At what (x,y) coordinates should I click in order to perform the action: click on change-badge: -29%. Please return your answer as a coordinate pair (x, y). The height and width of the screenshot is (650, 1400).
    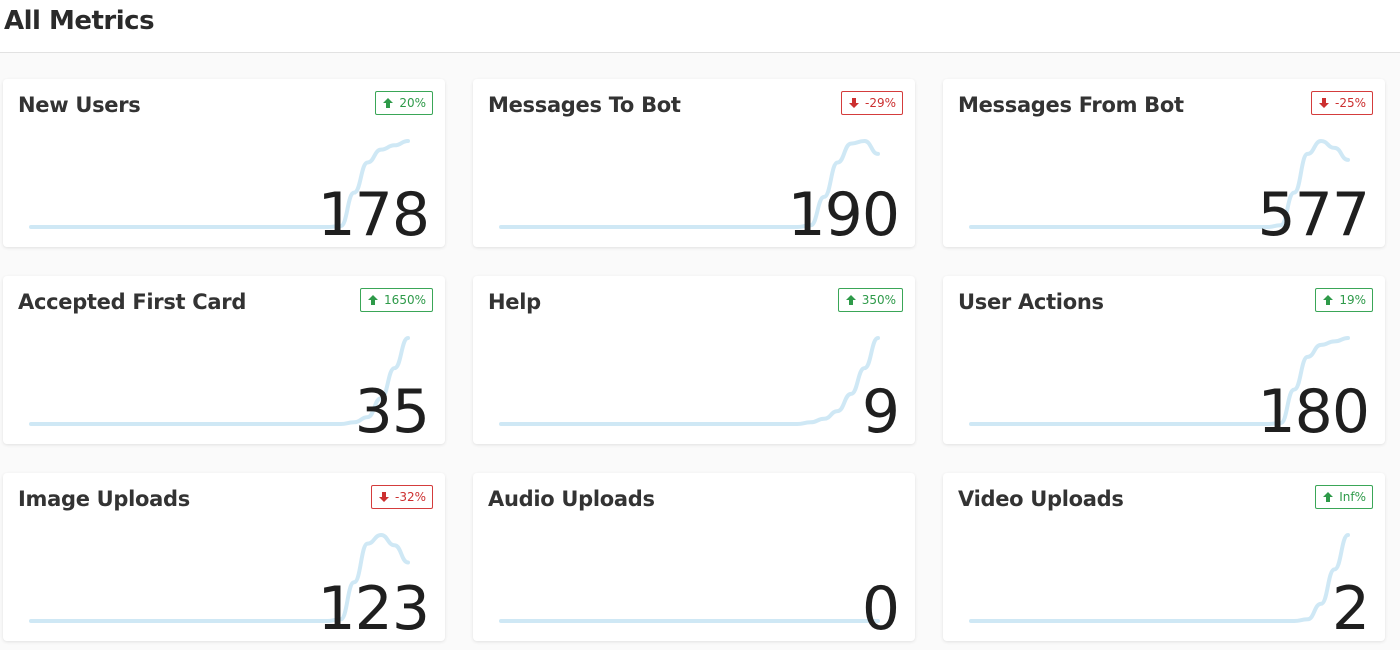
    Looking at the image, I should click on (871, 103).